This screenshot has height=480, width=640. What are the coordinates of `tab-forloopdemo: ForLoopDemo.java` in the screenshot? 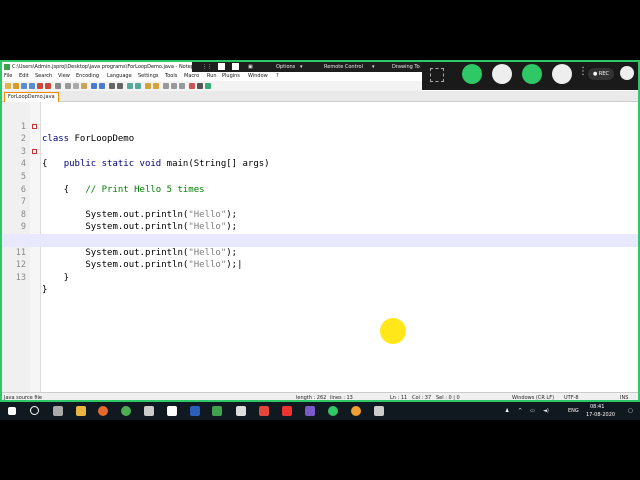 It's located at (31, 97).